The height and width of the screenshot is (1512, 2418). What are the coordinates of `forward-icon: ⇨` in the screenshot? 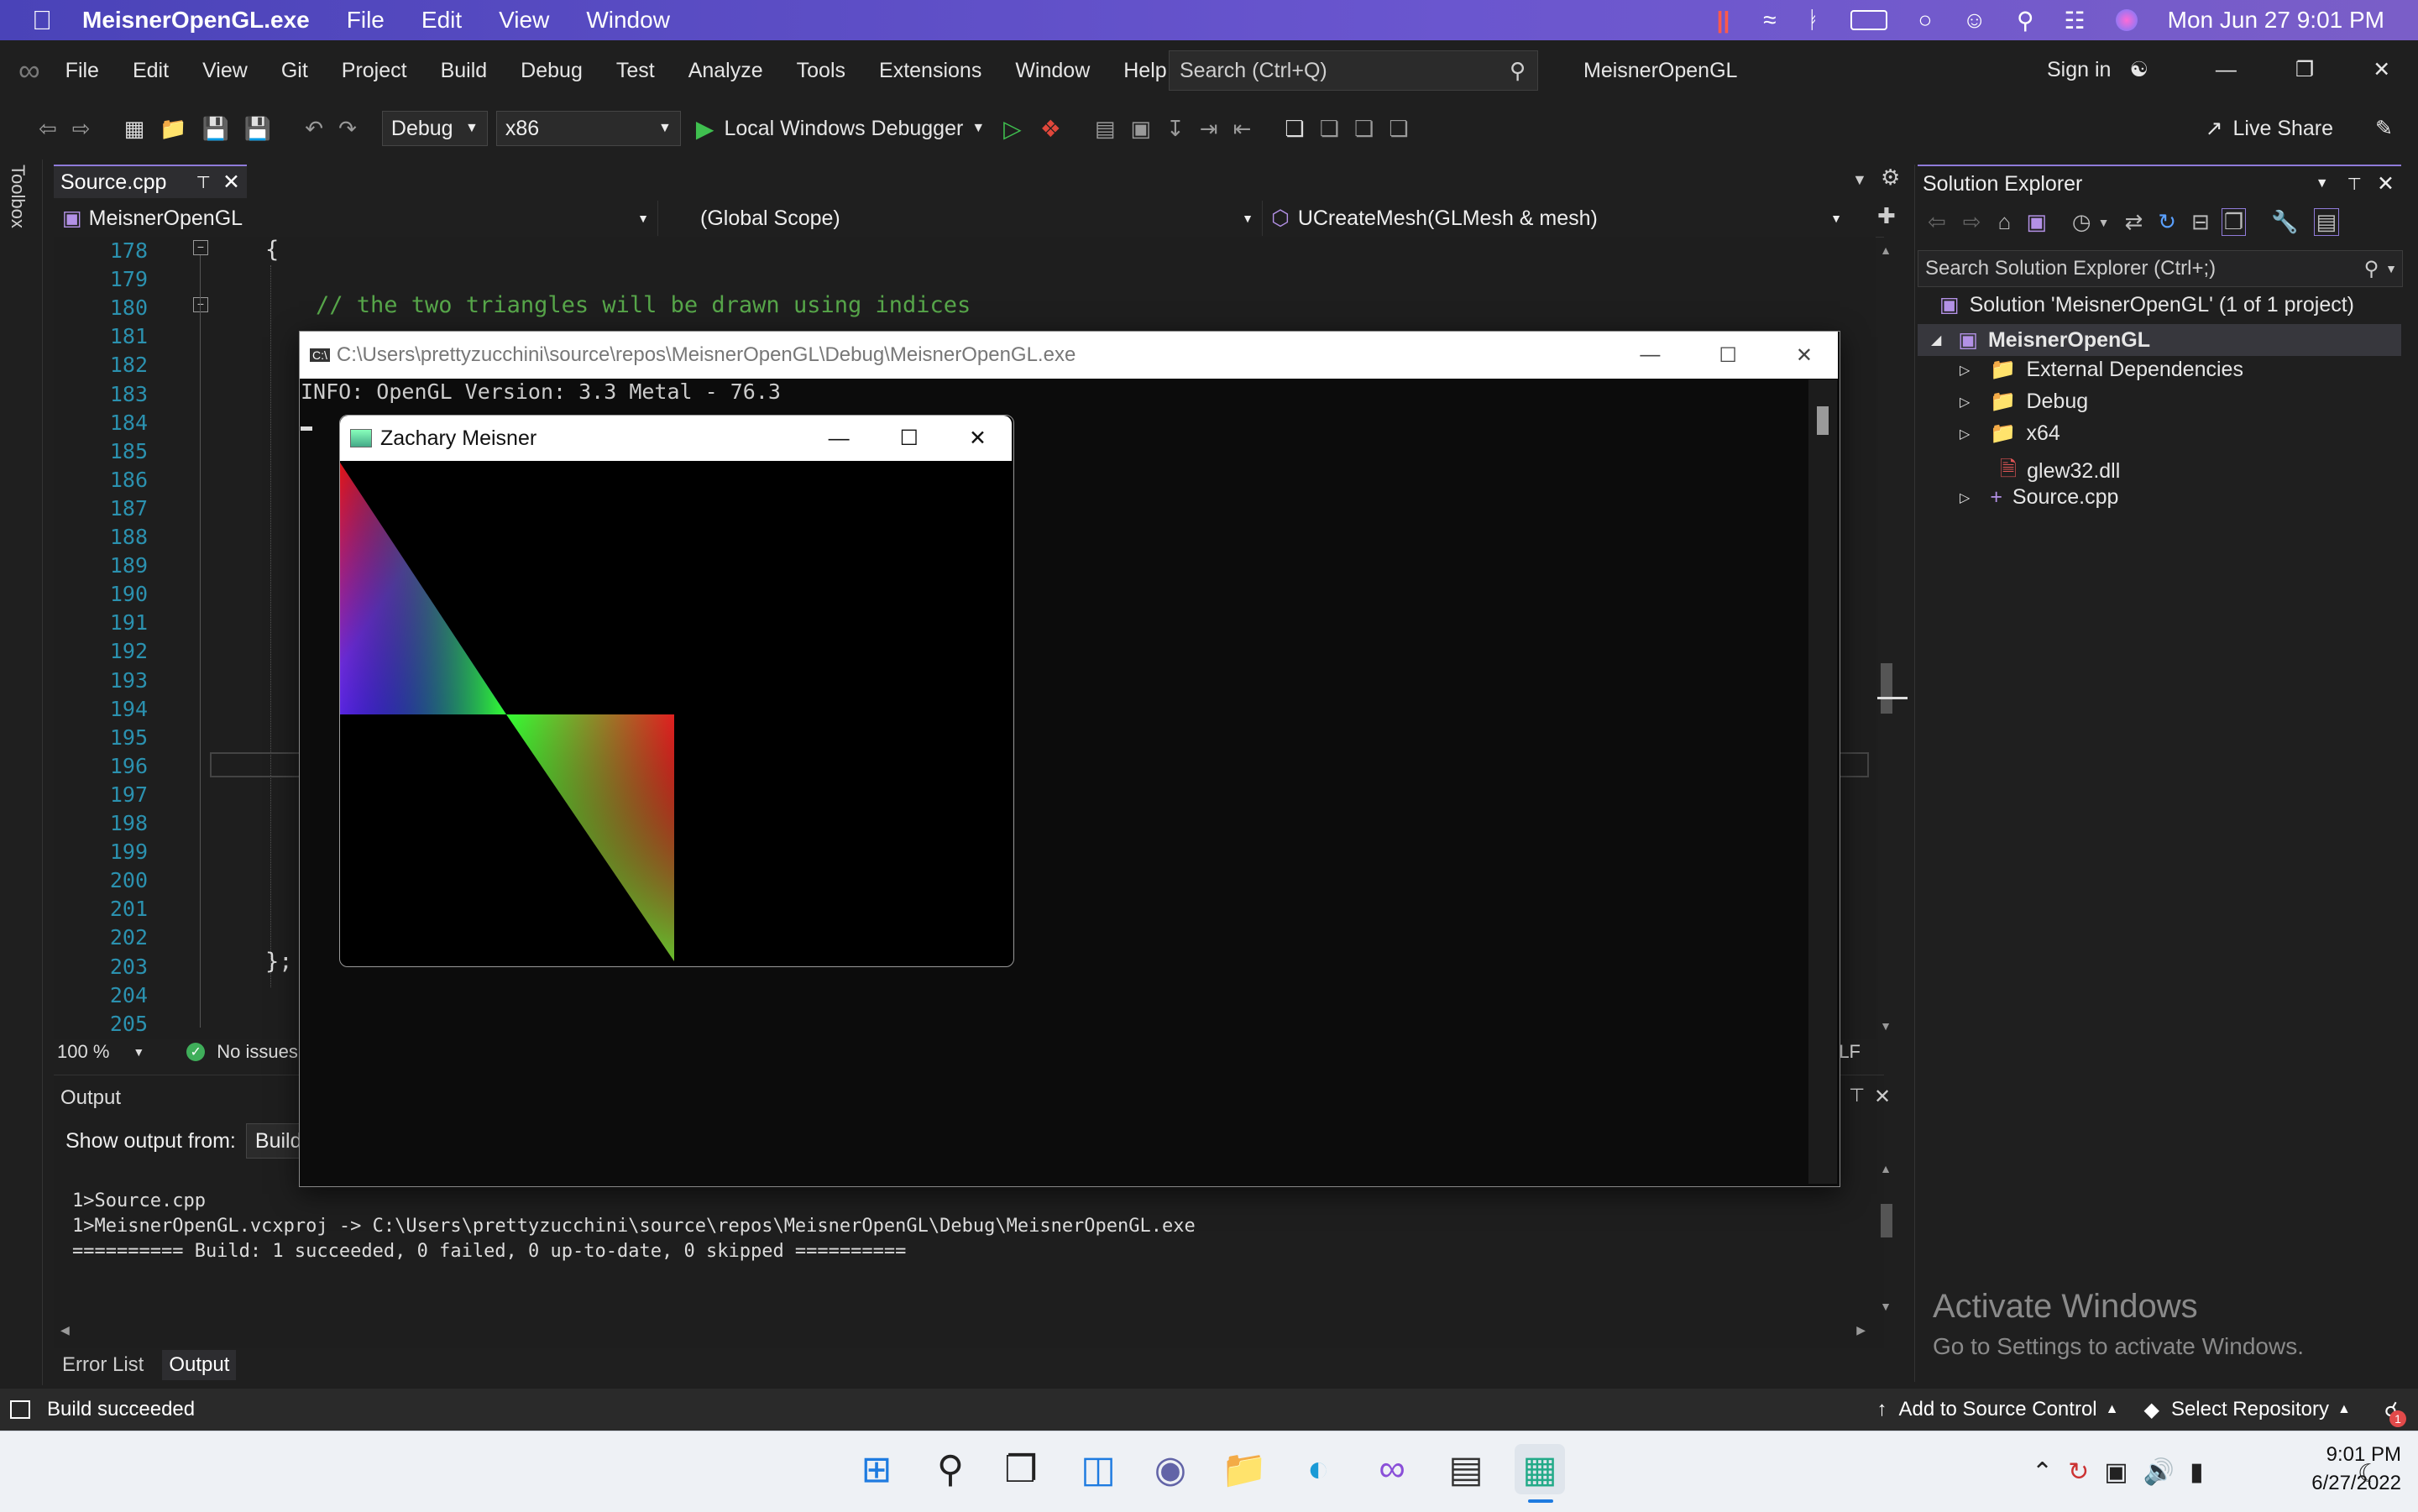 It's located at (1972, 222).